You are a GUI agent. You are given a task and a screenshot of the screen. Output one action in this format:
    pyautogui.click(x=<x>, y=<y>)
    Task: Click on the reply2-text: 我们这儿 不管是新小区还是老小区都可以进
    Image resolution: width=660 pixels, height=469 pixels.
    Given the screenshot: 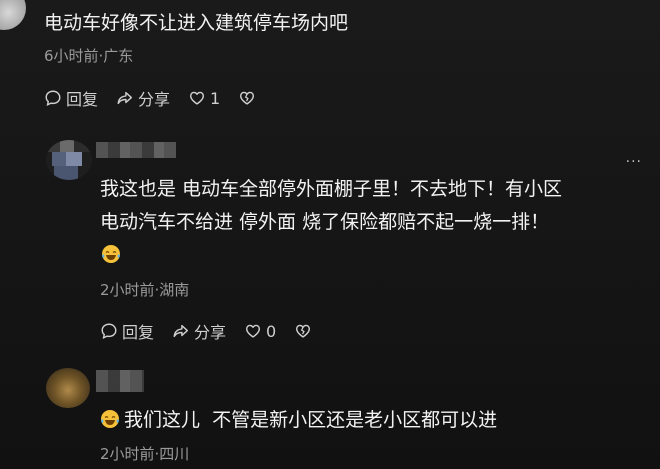 What is the action you would take?
    pyautogui.click(x=311, y=420)
    